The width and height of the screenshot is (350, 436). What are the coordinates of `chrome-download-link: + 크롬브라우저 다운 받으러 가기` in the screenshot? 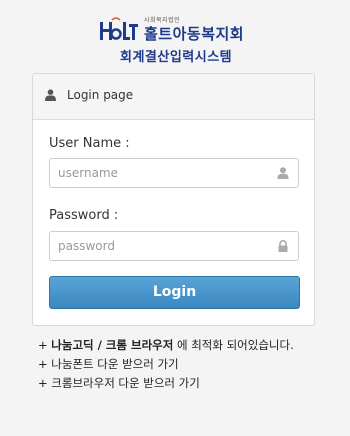 It's located at (180, 383).